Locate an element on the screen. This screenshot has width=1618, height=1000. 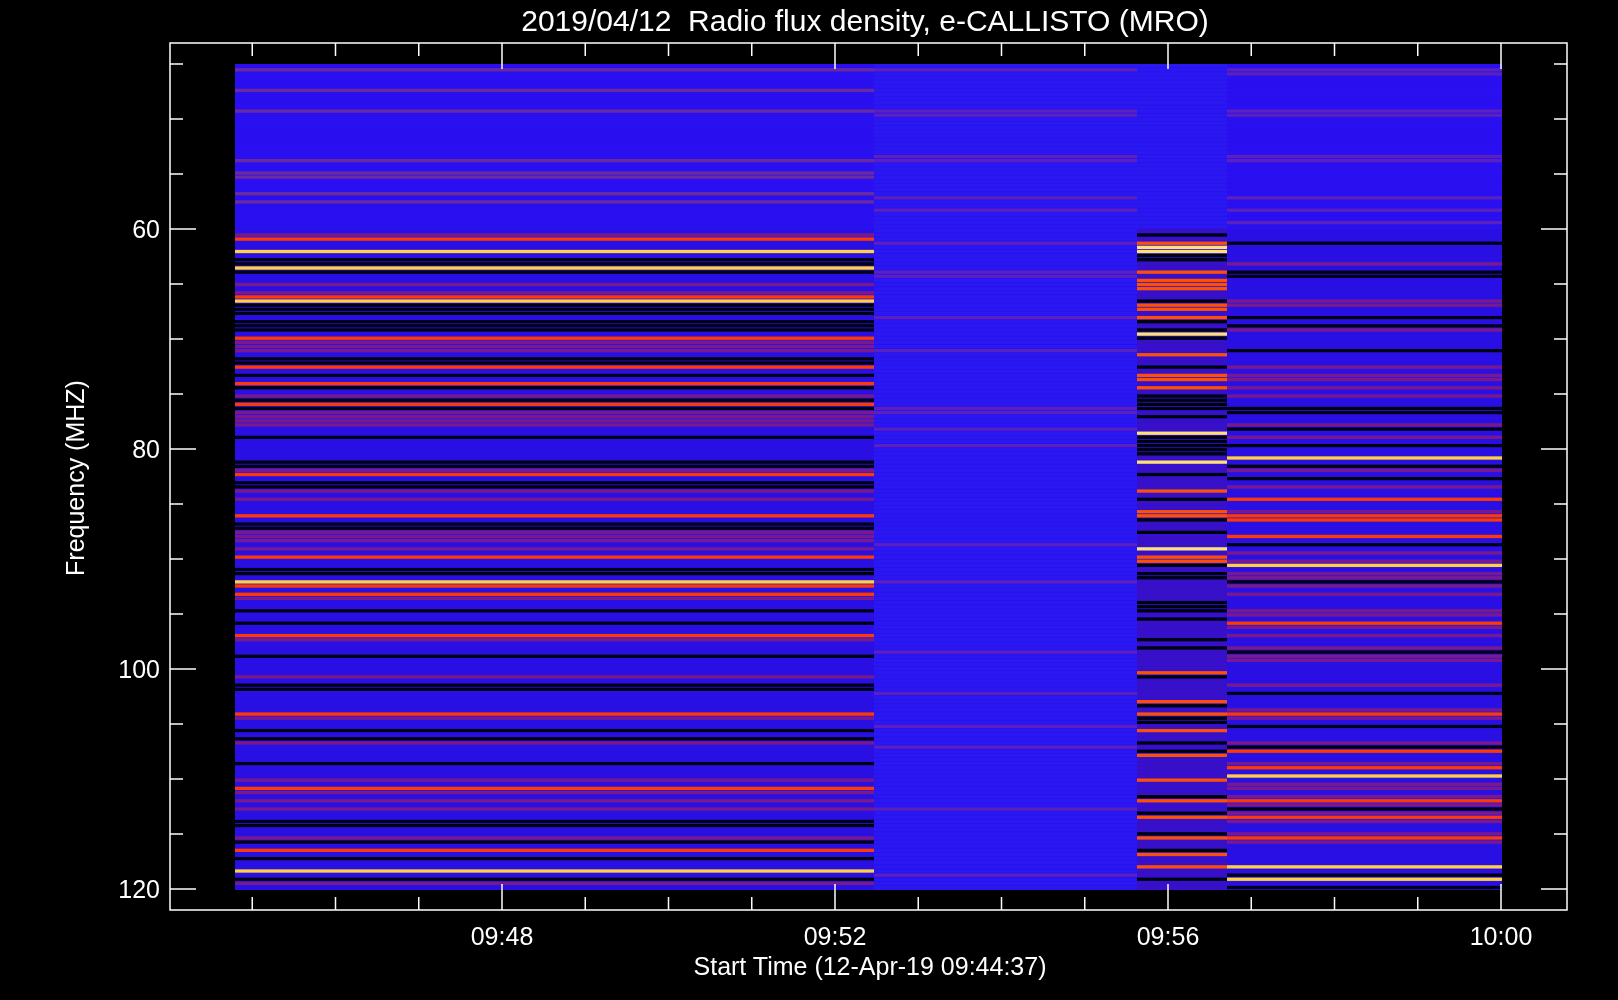
x-tick-label: 09:48 is located at coordinates (502, 936).